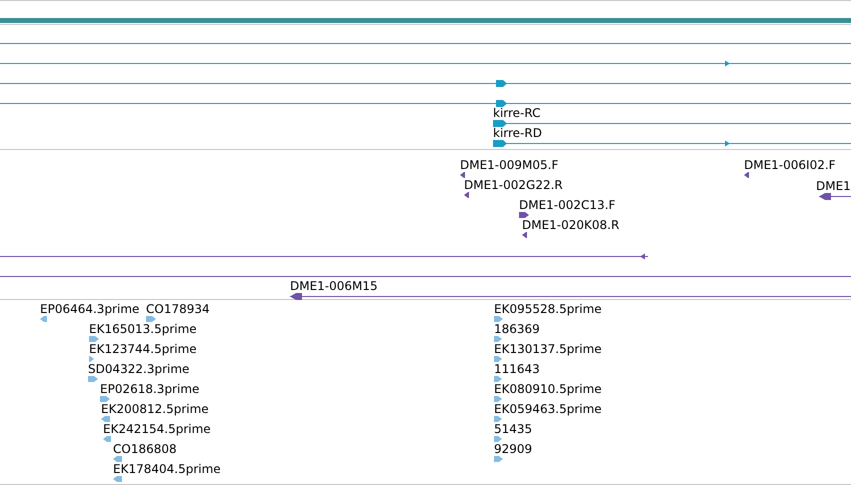  What do you see at coordinates (513, 449) in the screenshot?
I see `feature-label: 92909` at bounding box center [513, 449].